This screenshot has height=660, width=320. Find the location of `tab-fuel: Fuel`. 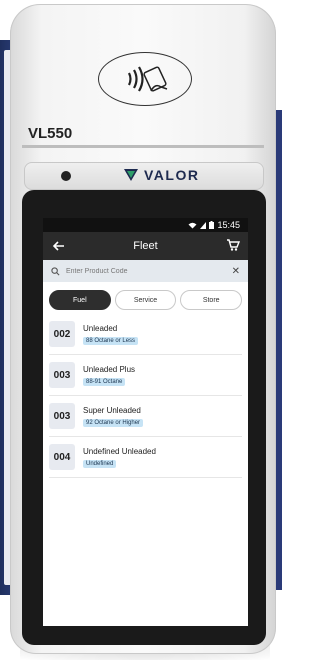

tab-fuel: Fuel is located at coordinates (80, 300).